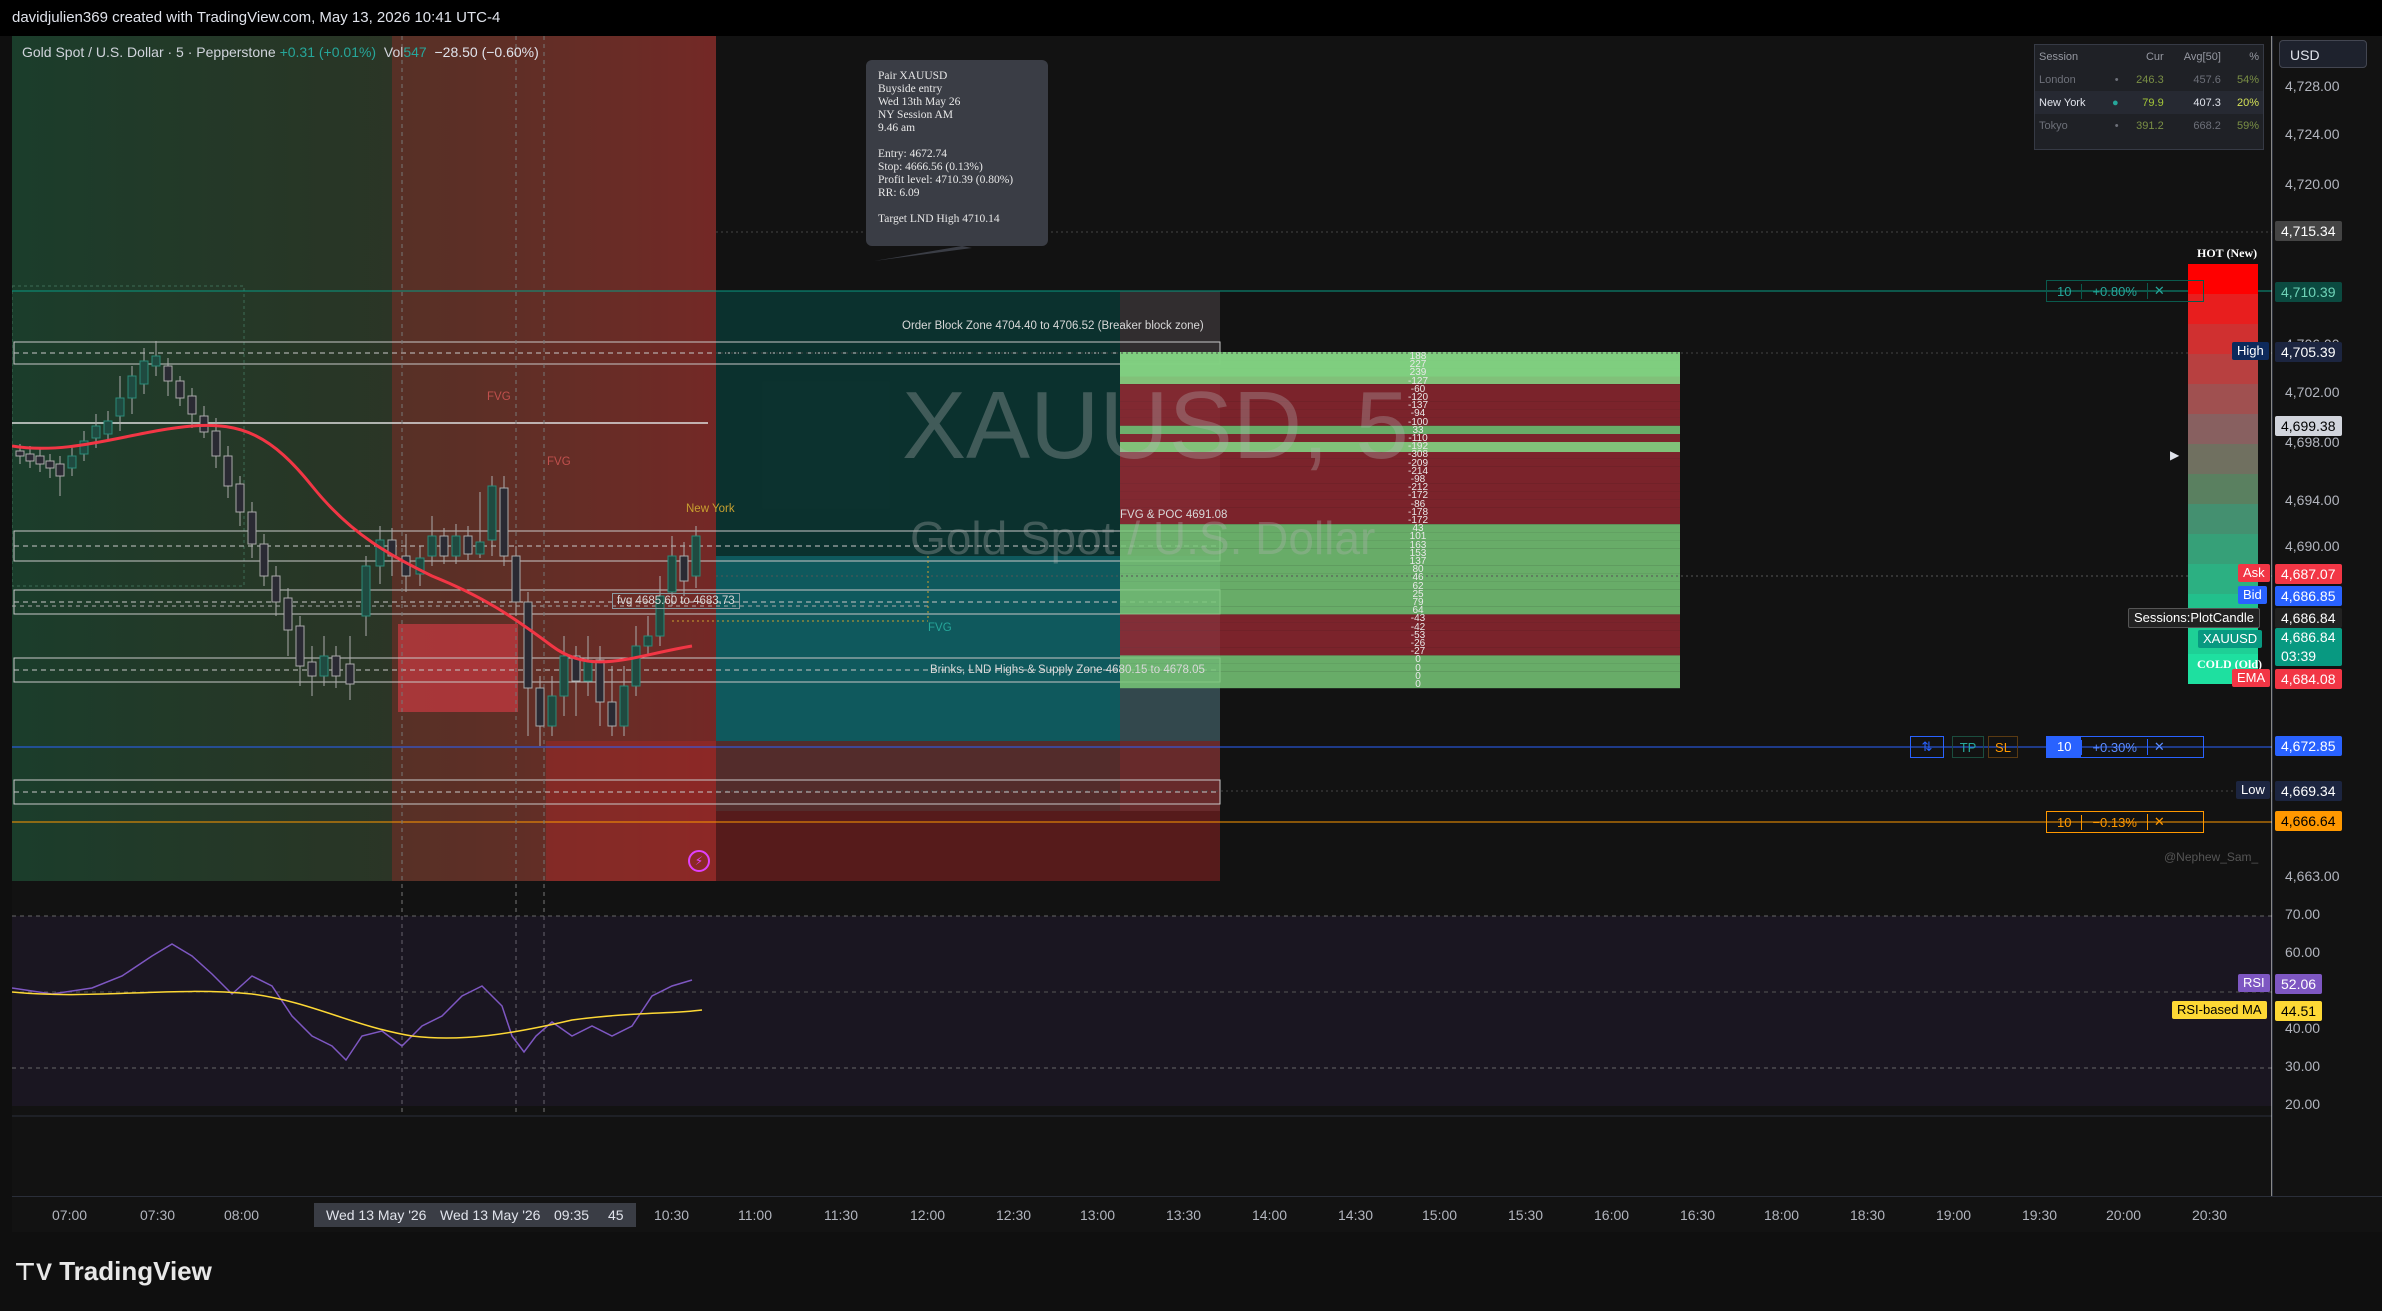 The height and width of the screenshot is (1311, 2382). What do you see at coordinates (2150, 125) in the screenshot?
I see `session-cur: 391.2` at bounding box center [2150, 125].